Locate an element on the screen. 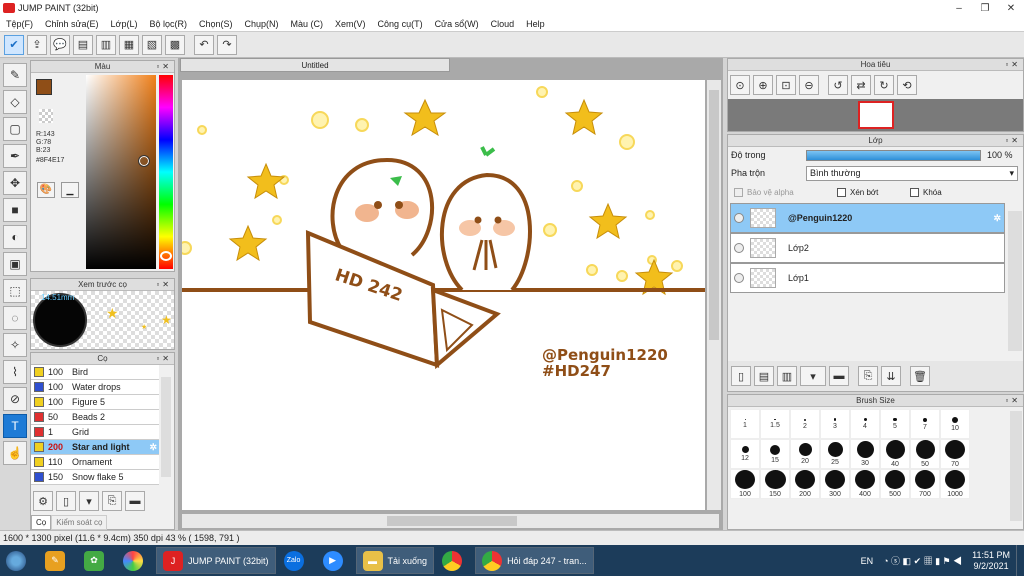 Image resolution: width=1024 pixels, height=576 pixels. layer-scrollbar is located at coordinates (1015, 281).